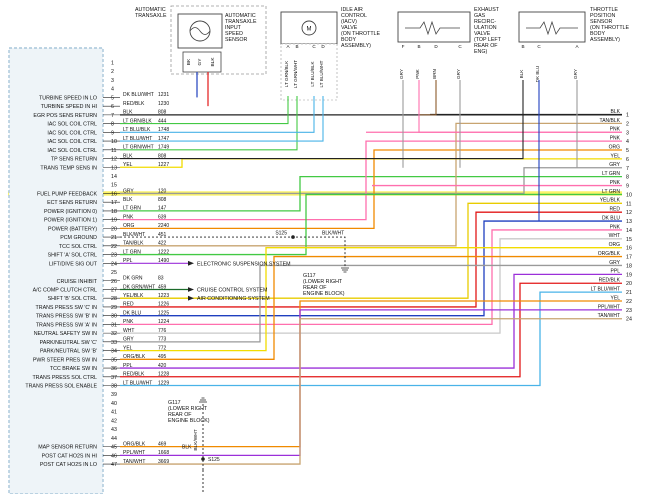 The height and width of the screenshot is (494, 650). What do you see at coordinates (333, 234) in the screenshot?
I see `splice-wire-label: BLK/WHT` at bounding box center [333, 234].